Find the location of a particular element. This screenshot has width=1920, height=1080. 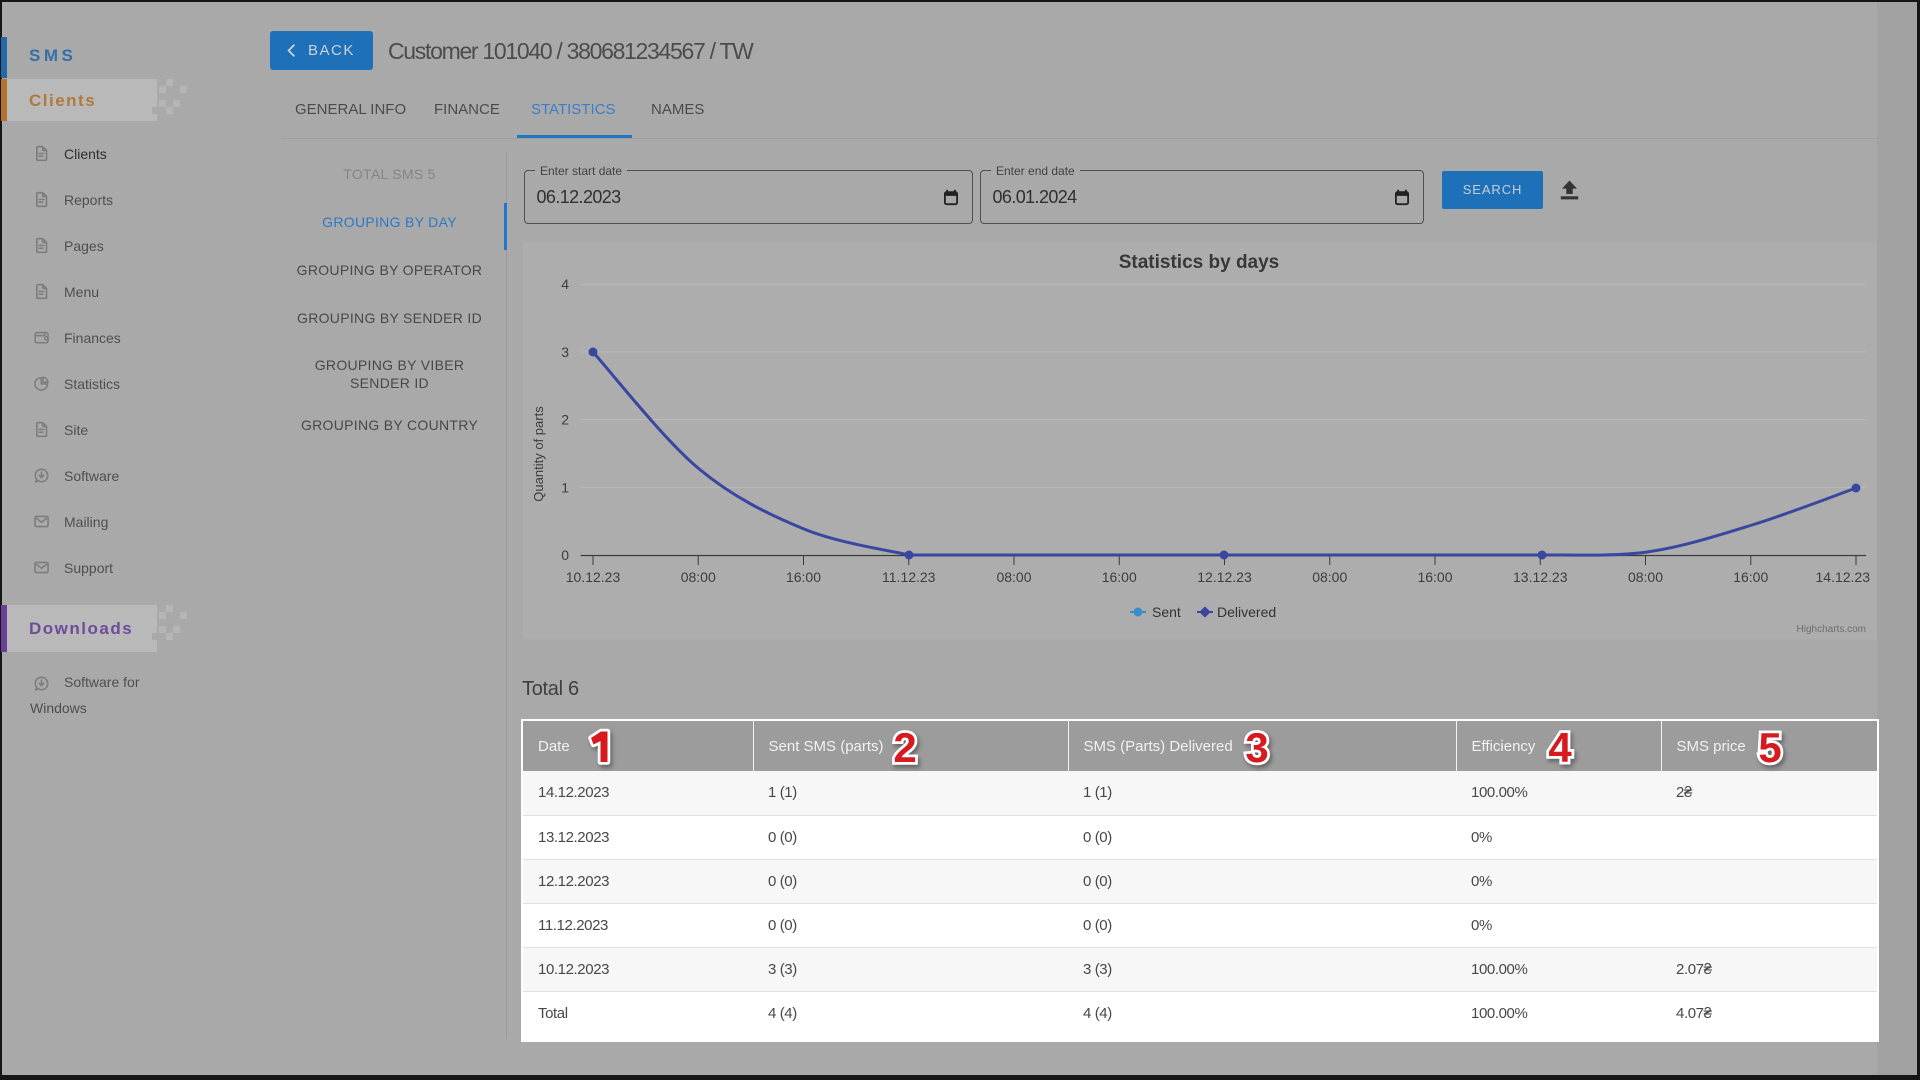

svg-text: Sent is located at coordinates (1166, 612).